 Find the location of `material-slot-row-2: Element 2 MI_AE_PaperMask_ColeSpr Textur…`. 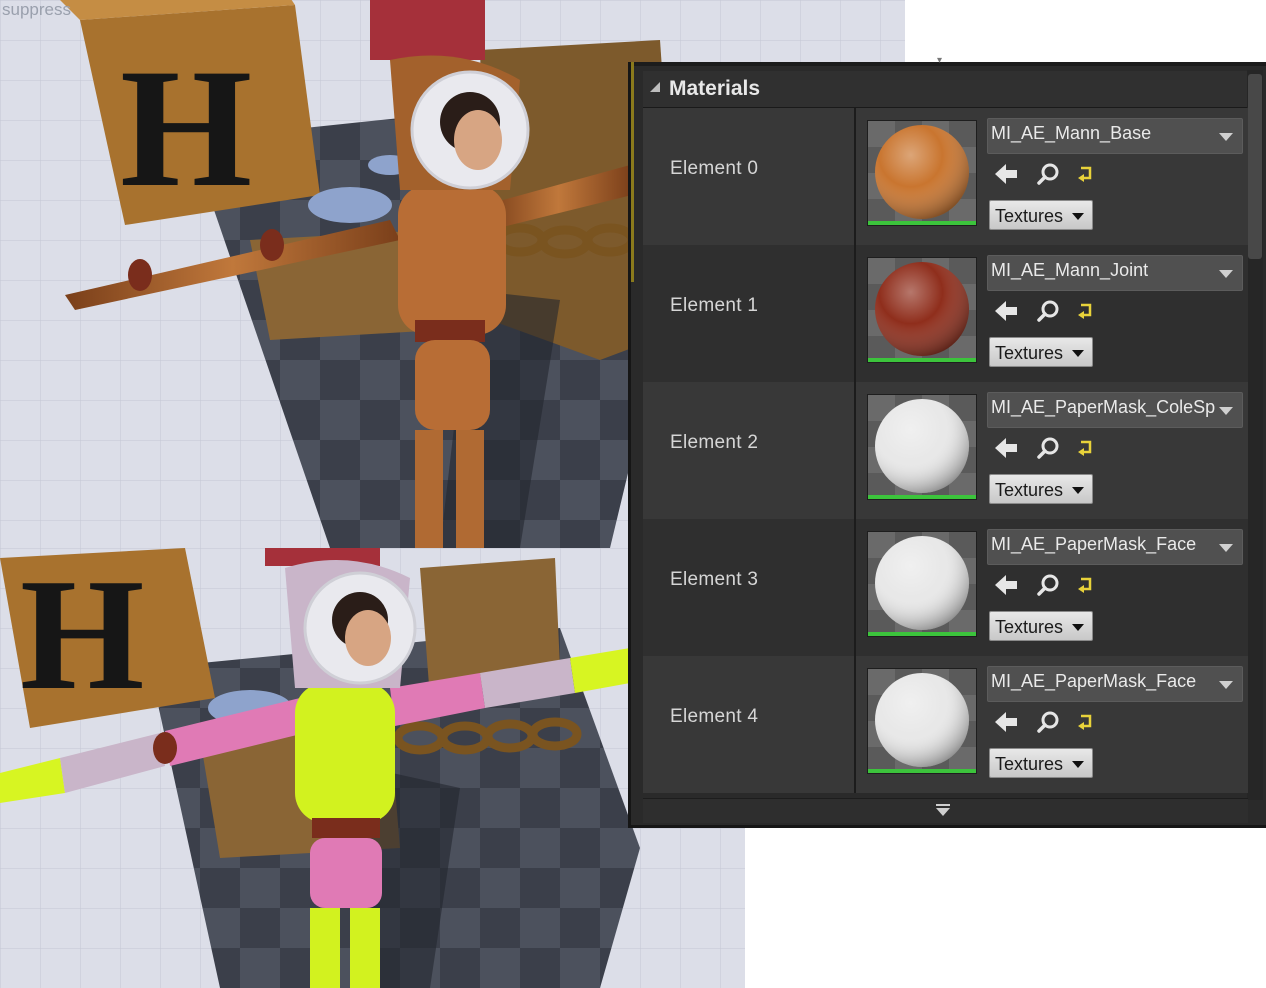

material-slot-row-2: Element 2 MI_AE_PaperMask_ColeSpr Textur… is located at coordinates (945, 450).